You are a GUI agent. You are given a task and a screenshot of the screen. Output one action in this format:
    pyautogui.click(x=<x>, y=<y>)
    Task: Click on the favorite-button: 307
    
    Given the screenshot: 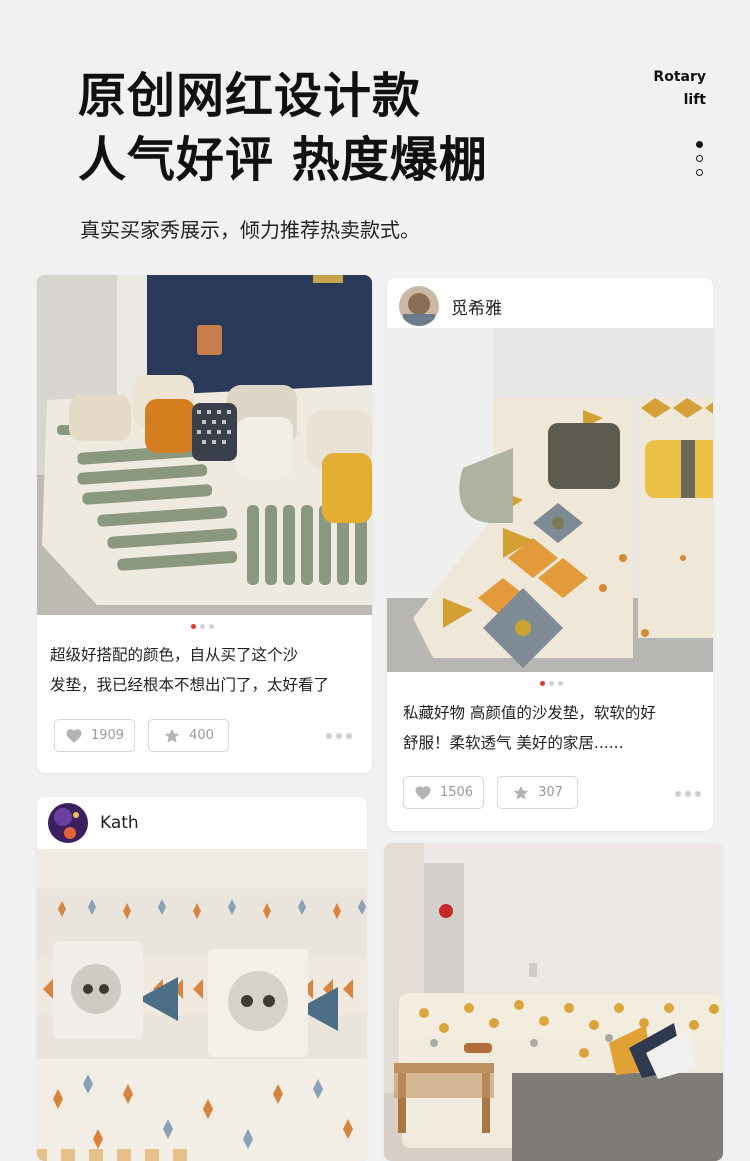 What is the action you would take?
    pyautogui.click(x=537, y=792)
    